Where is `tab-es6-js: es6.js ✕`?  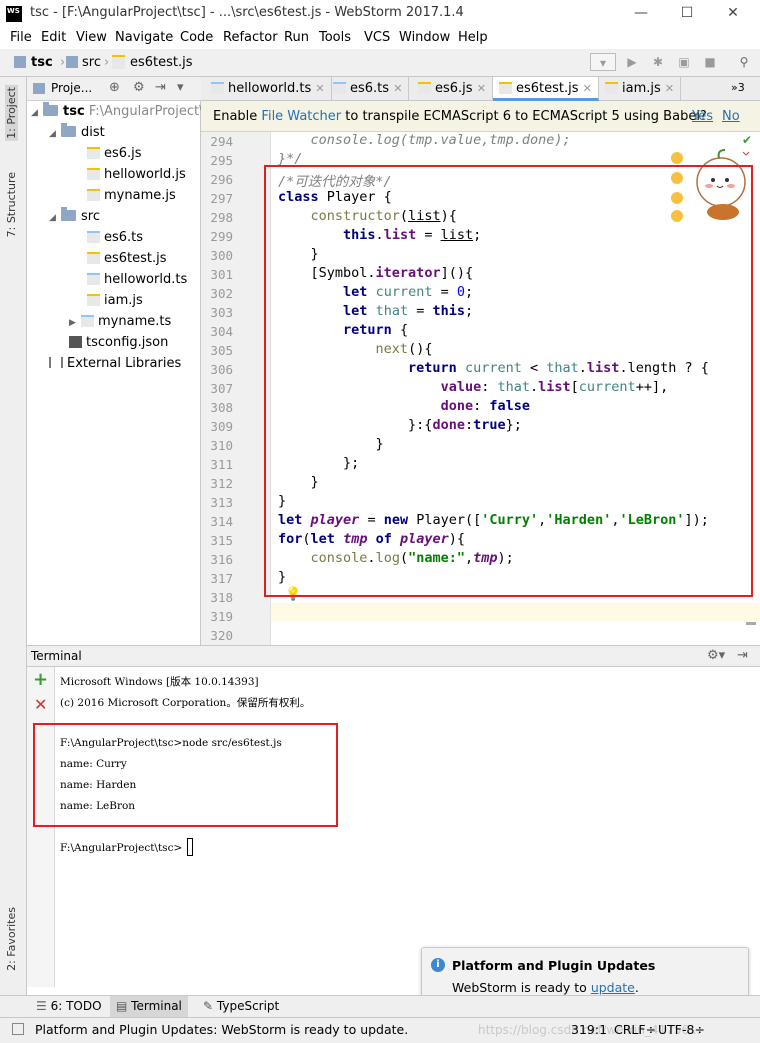 tab-es6-js: es6.js ✕ is located at coordinates (452, 89).